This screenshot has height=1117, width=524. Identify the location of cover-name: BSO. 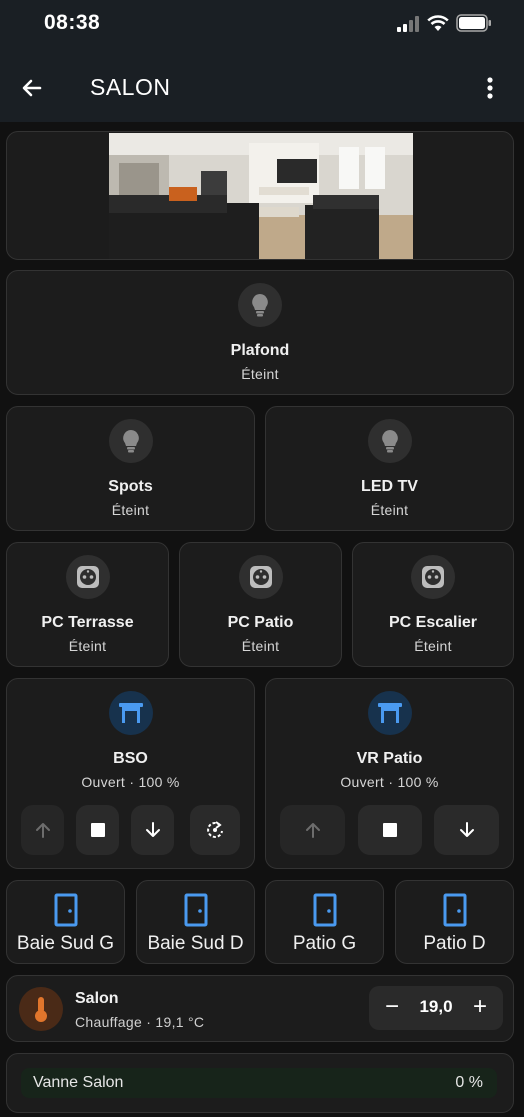
(130, 758).